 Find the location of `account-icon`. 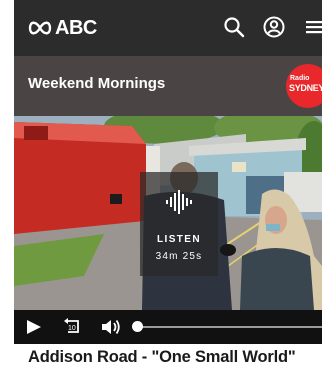

account-icon is located at coordinates (274, 27).